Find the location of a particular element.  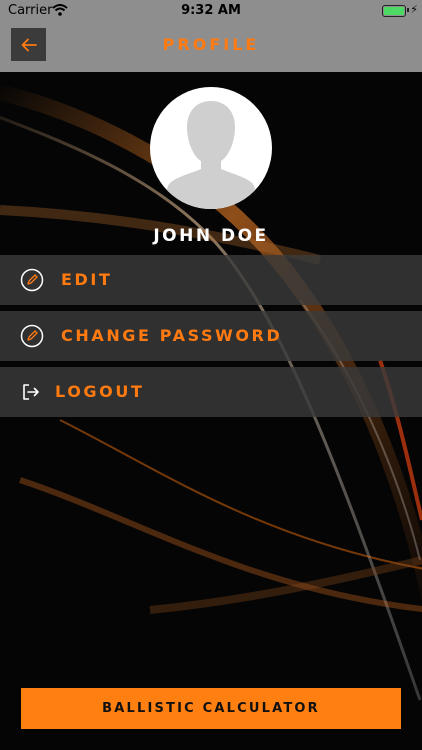

page-title: PROFILE is located at coordinates (211, 44).